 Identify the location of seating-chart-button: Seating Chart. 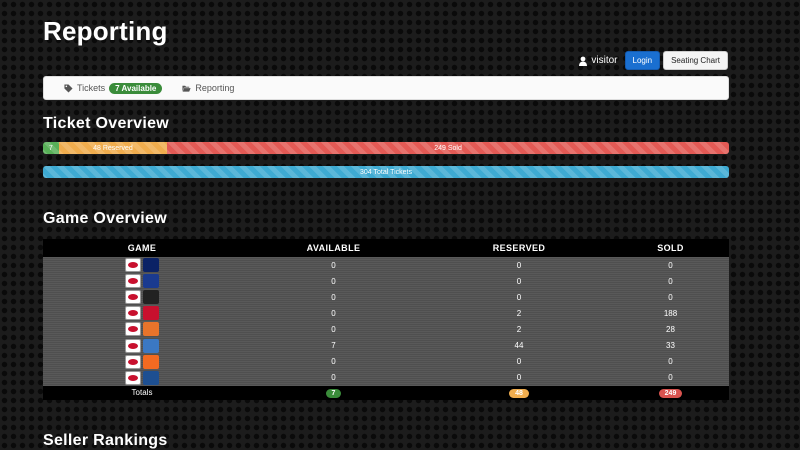
(695, 60).